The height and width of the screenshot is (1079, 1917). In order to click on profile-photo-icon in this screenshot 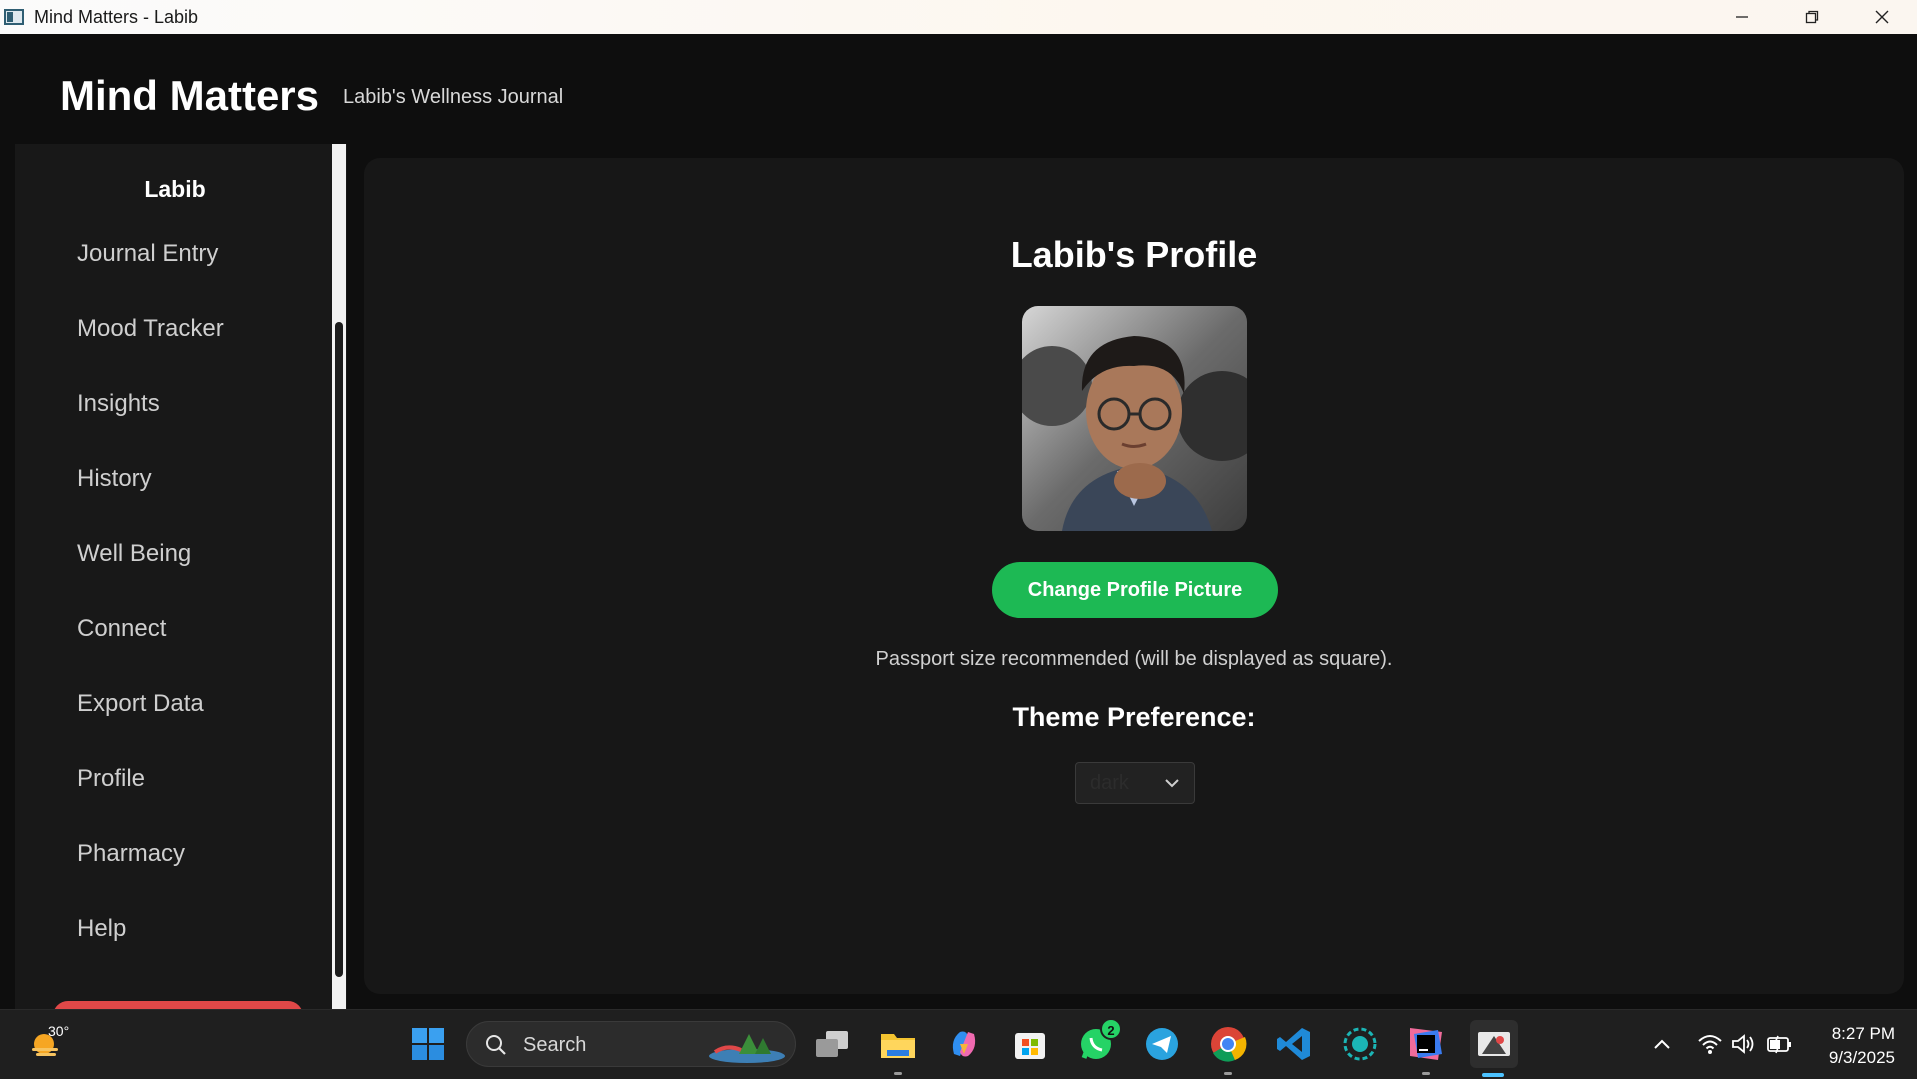, I will do `click(1134, 418)`.